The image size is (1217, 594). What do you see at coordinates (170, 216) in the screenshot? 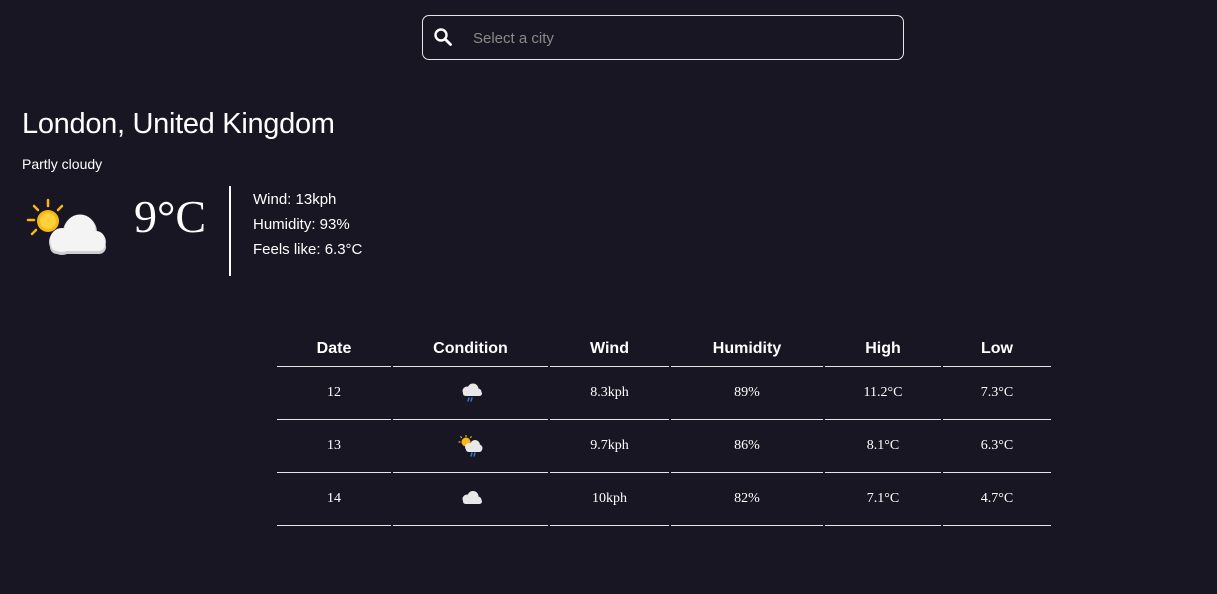
I see `current-temperature: 9°C` at bounding box center [170, 216].